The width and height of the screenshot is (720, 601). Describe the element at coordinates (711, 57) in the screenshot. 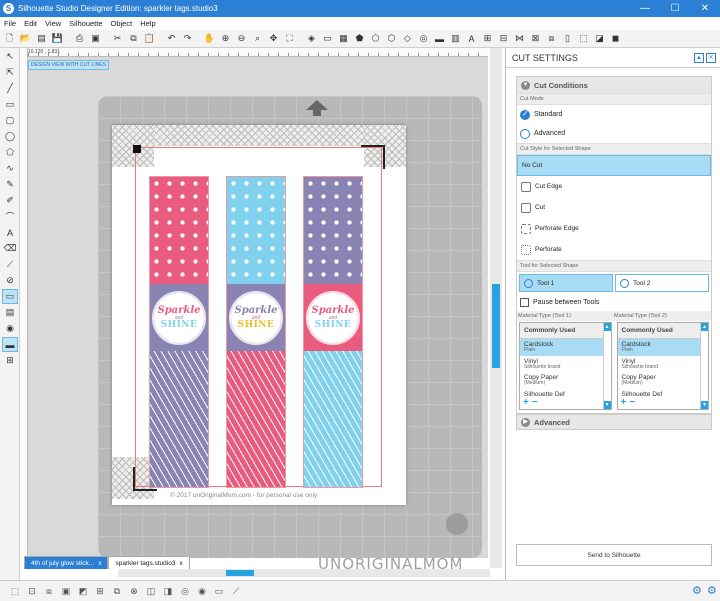

I see `close-panel-icon: ✕` at that location.